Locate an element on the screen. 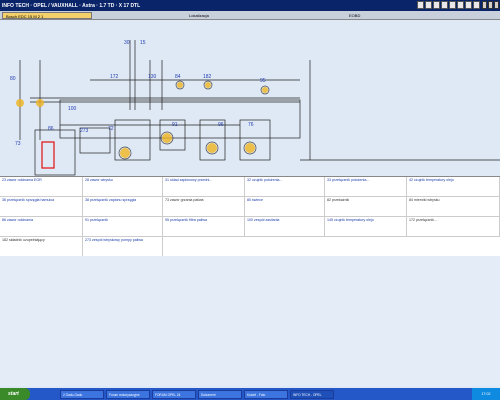 Image resolution: width=500 pixels, height=400 pixels. diagram-label: 30 is located at coordinates (127, 43).